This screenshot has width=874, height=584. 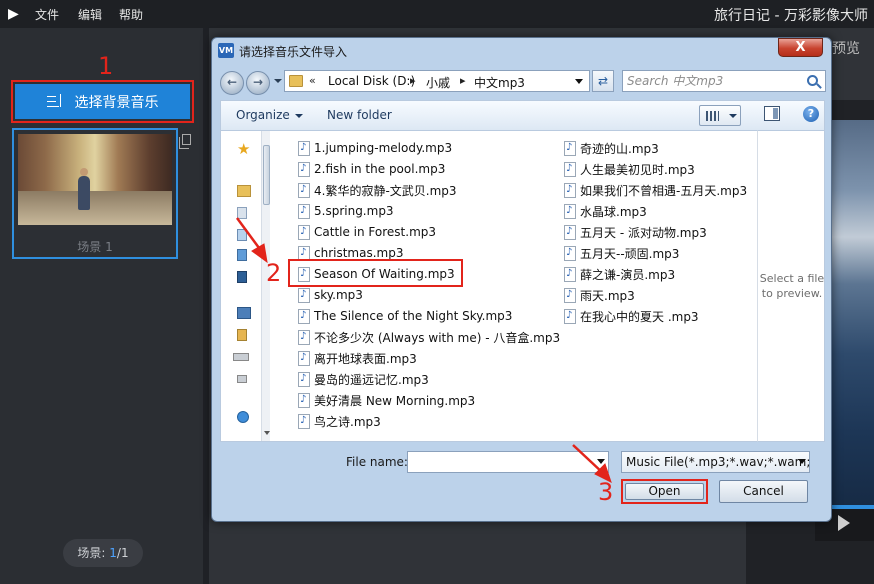 What do you see at coordinates (185, 141) in the screenshot?
I see `copy-icon` at bounding box center [185, 141].